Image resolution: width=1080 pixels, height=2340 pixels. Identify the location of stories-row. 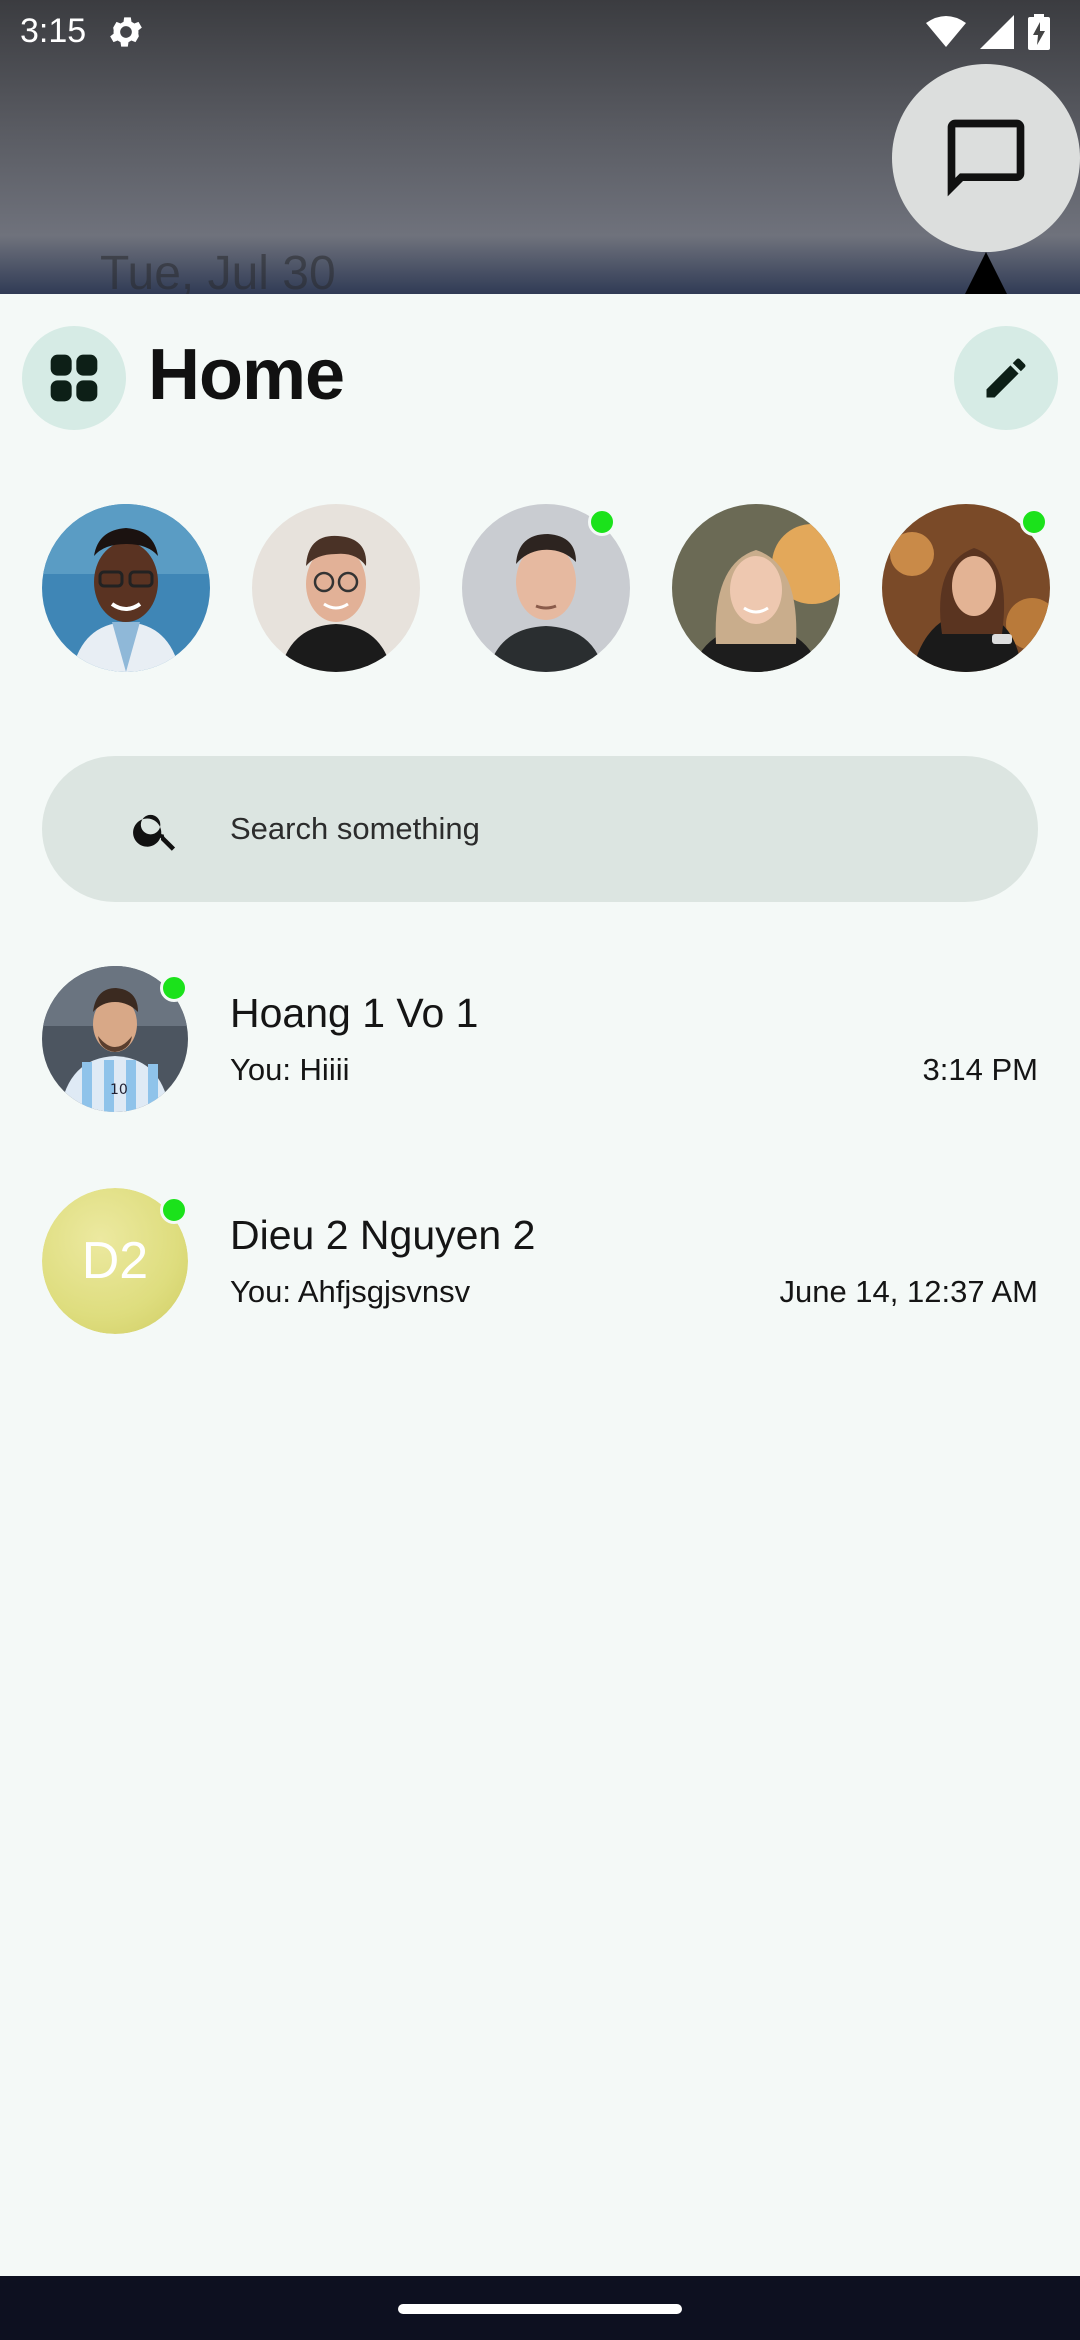
(540, 590).